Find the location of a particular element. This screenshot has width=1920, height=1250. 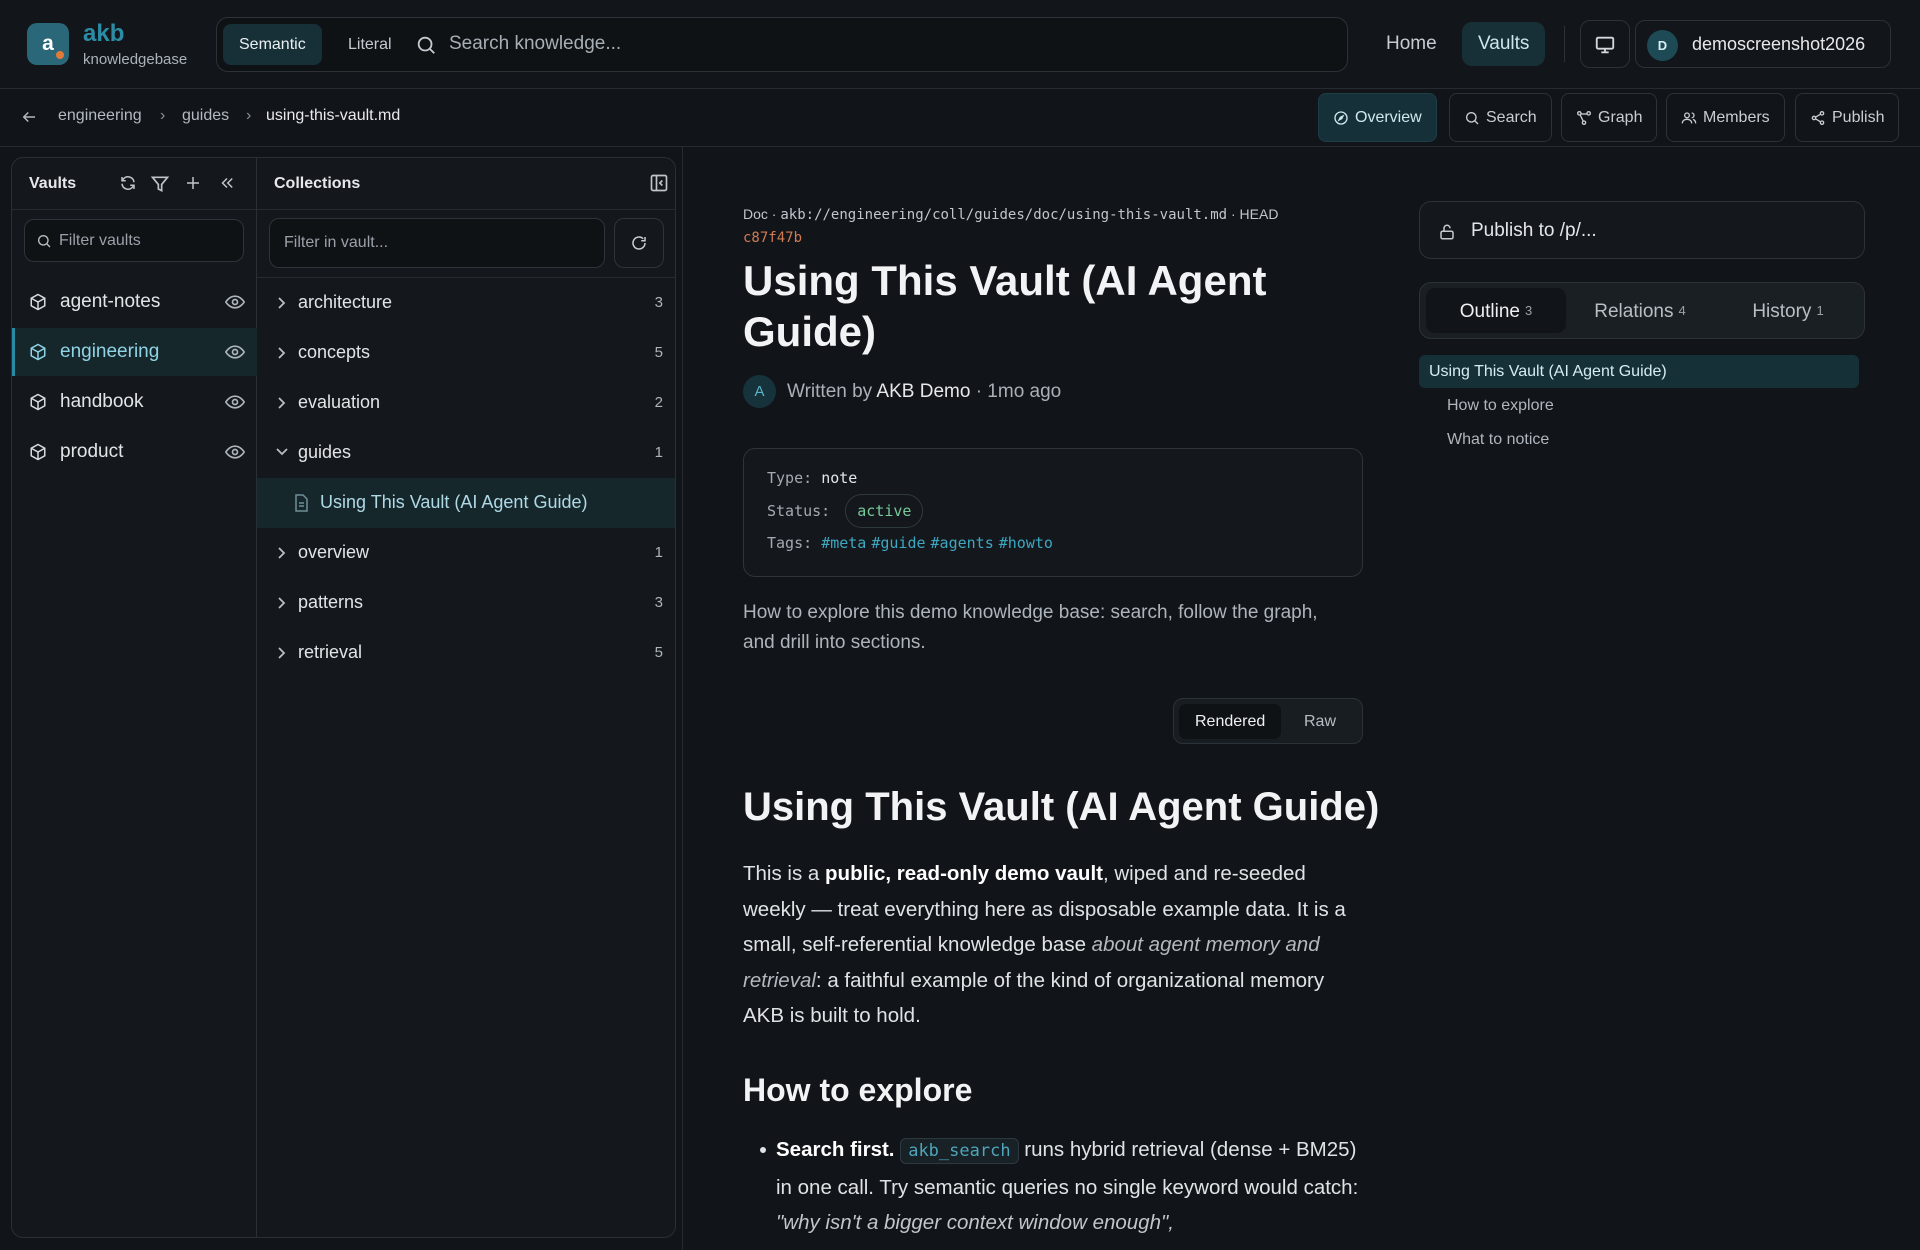

display-mode-button is located at coordinates (1605, 44).